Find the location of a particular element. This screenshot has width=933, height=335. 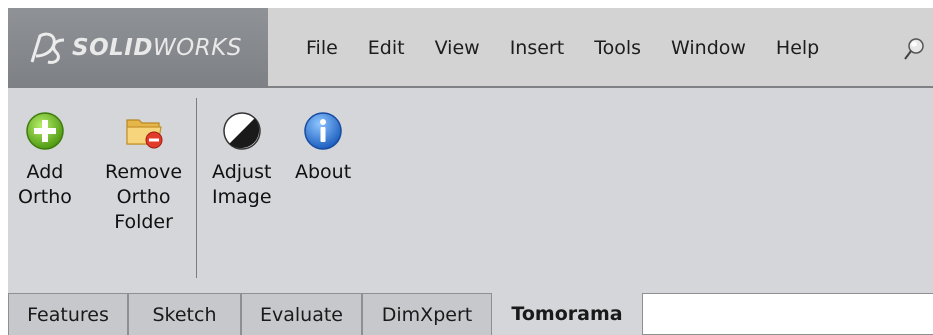

tab-evaluate: Evaluate is located at coordinates (301, 314).